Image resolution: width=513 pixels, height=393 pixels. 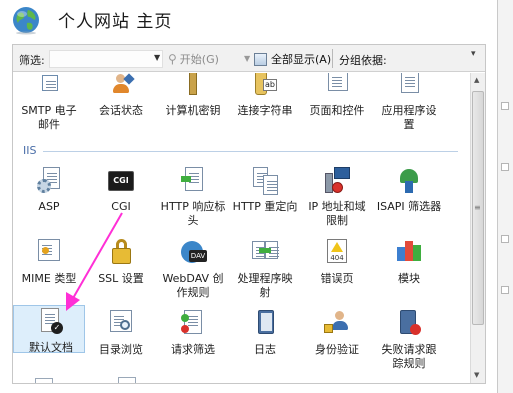 I want to click on feature-modules: 模块, so click(x=409, y=262).